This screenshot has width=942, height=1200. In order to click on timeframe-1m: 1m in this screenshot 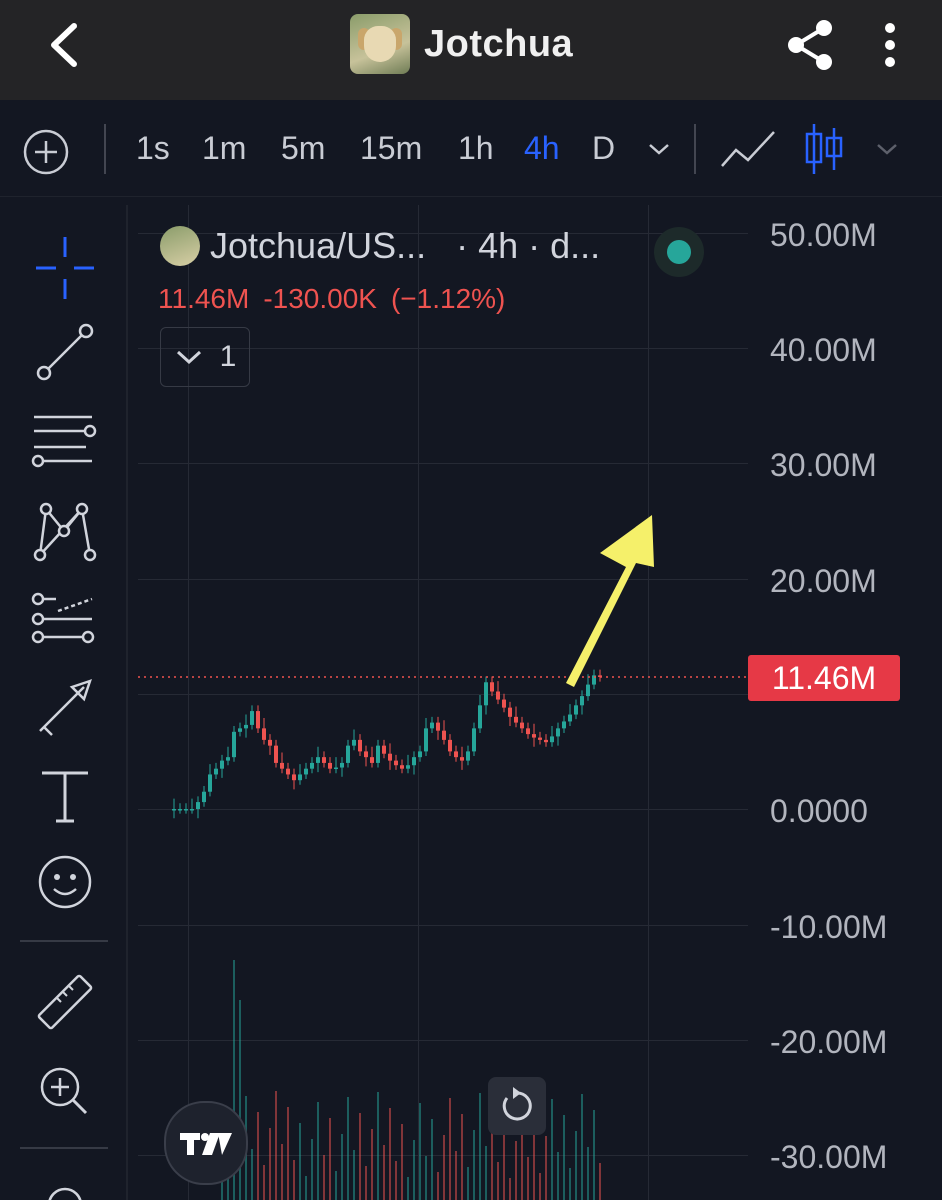, I will do `click(224, 148)`.